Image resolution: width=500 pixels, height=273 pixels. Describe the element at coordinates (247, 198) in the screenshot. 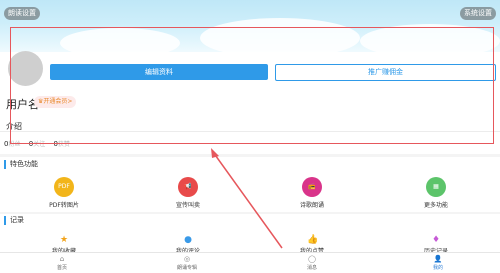

I see `annotation-arrow-icon` at that location.